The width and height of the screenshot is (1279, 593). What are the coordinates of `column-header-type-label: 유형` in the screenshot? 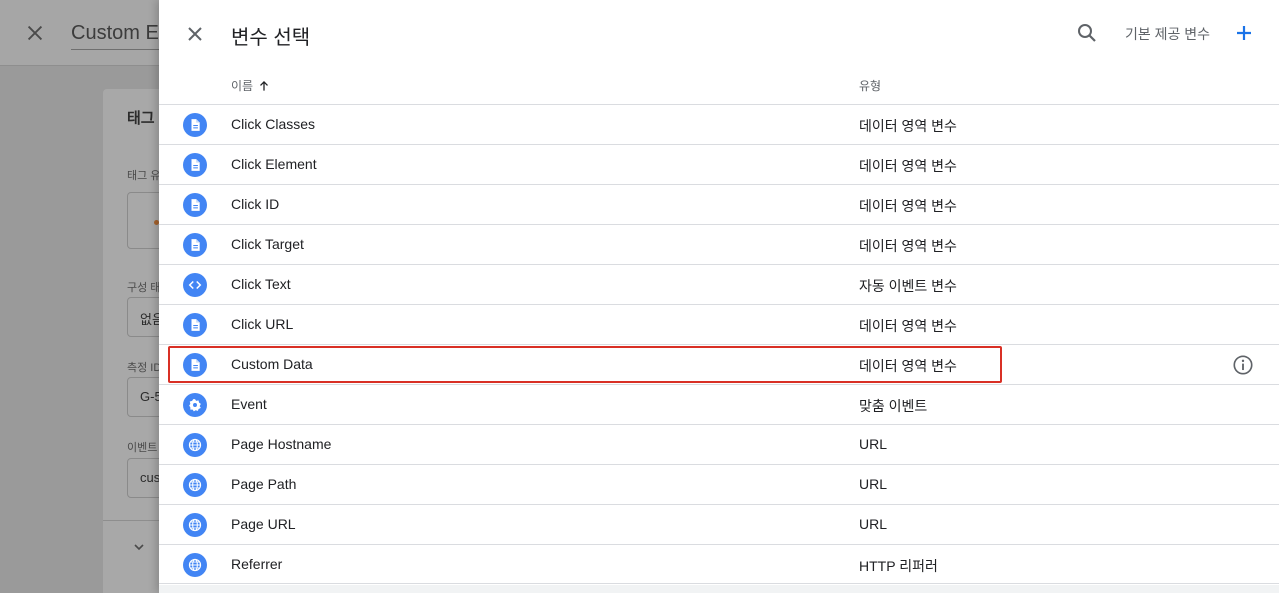 It's located at (870, 86).